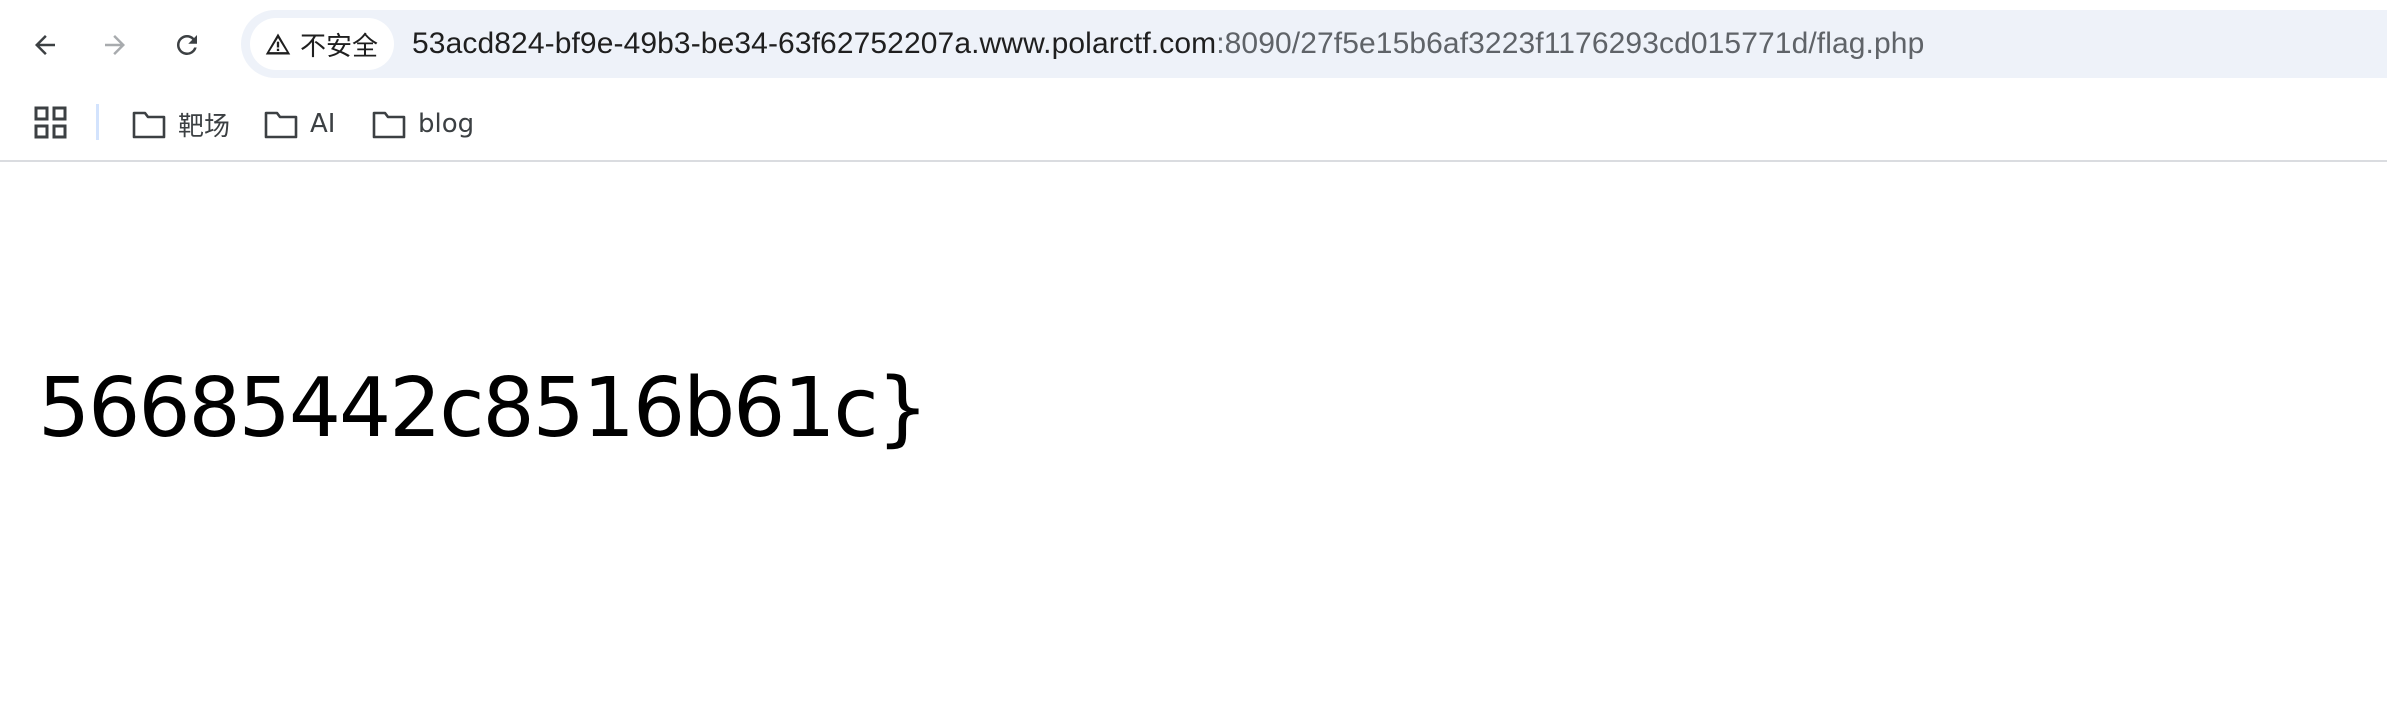 The height and width of the screenshot is (705, 2387). I want to click on apps-grid-icon, so click(50, 122).